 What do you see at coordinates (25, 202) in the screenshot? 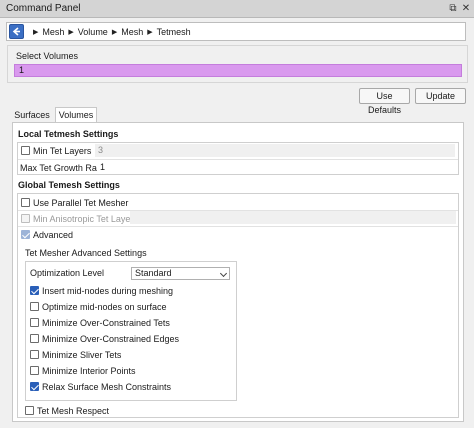
I see `use-parallel-checkbox` at bounding box center [25, 202].